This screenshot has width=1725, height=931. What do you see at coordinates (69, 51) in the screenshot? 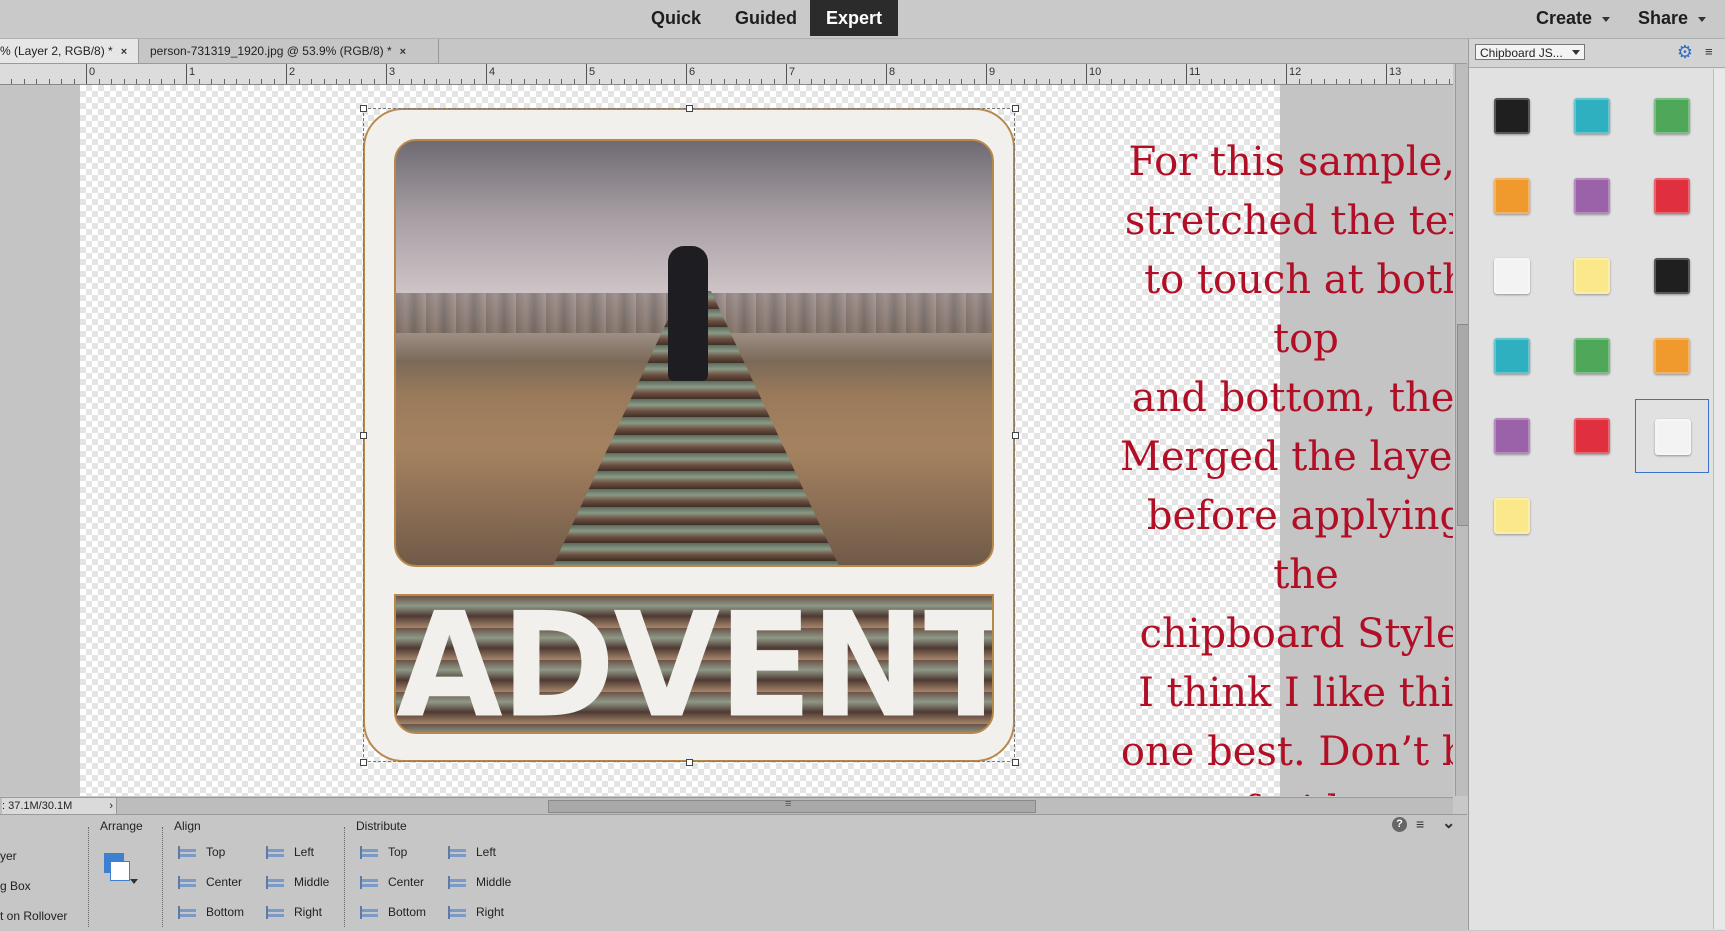
I see `document-tab-1: % (Layer 2, RGB/8) * ×` at bounding box center [69, 51].